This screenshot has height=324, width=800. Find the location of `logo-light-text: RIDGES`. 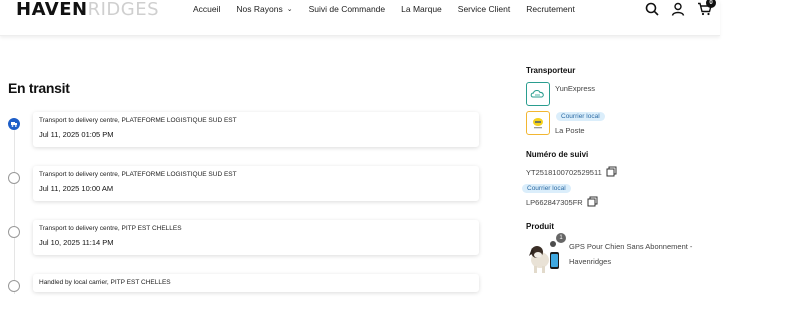

logo-light-text: RIDGES is located at coordinates (123, 10).